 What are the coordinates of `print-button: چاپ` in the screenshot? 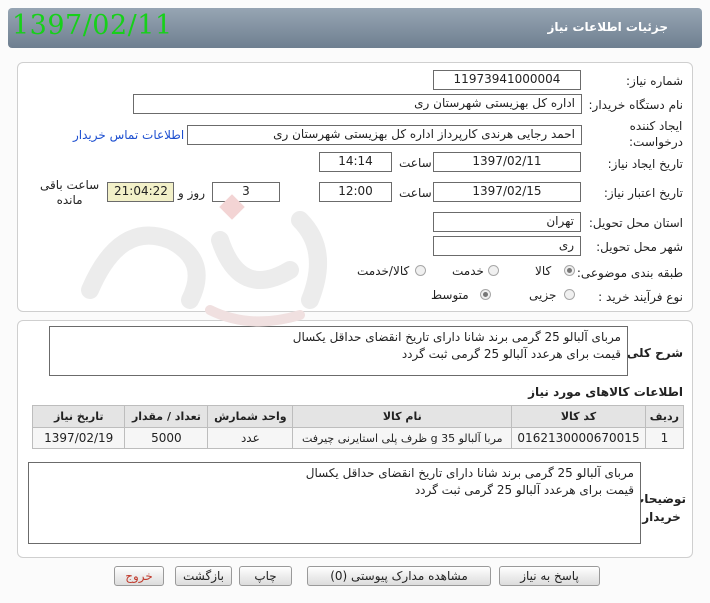 It's located at (265, 576).